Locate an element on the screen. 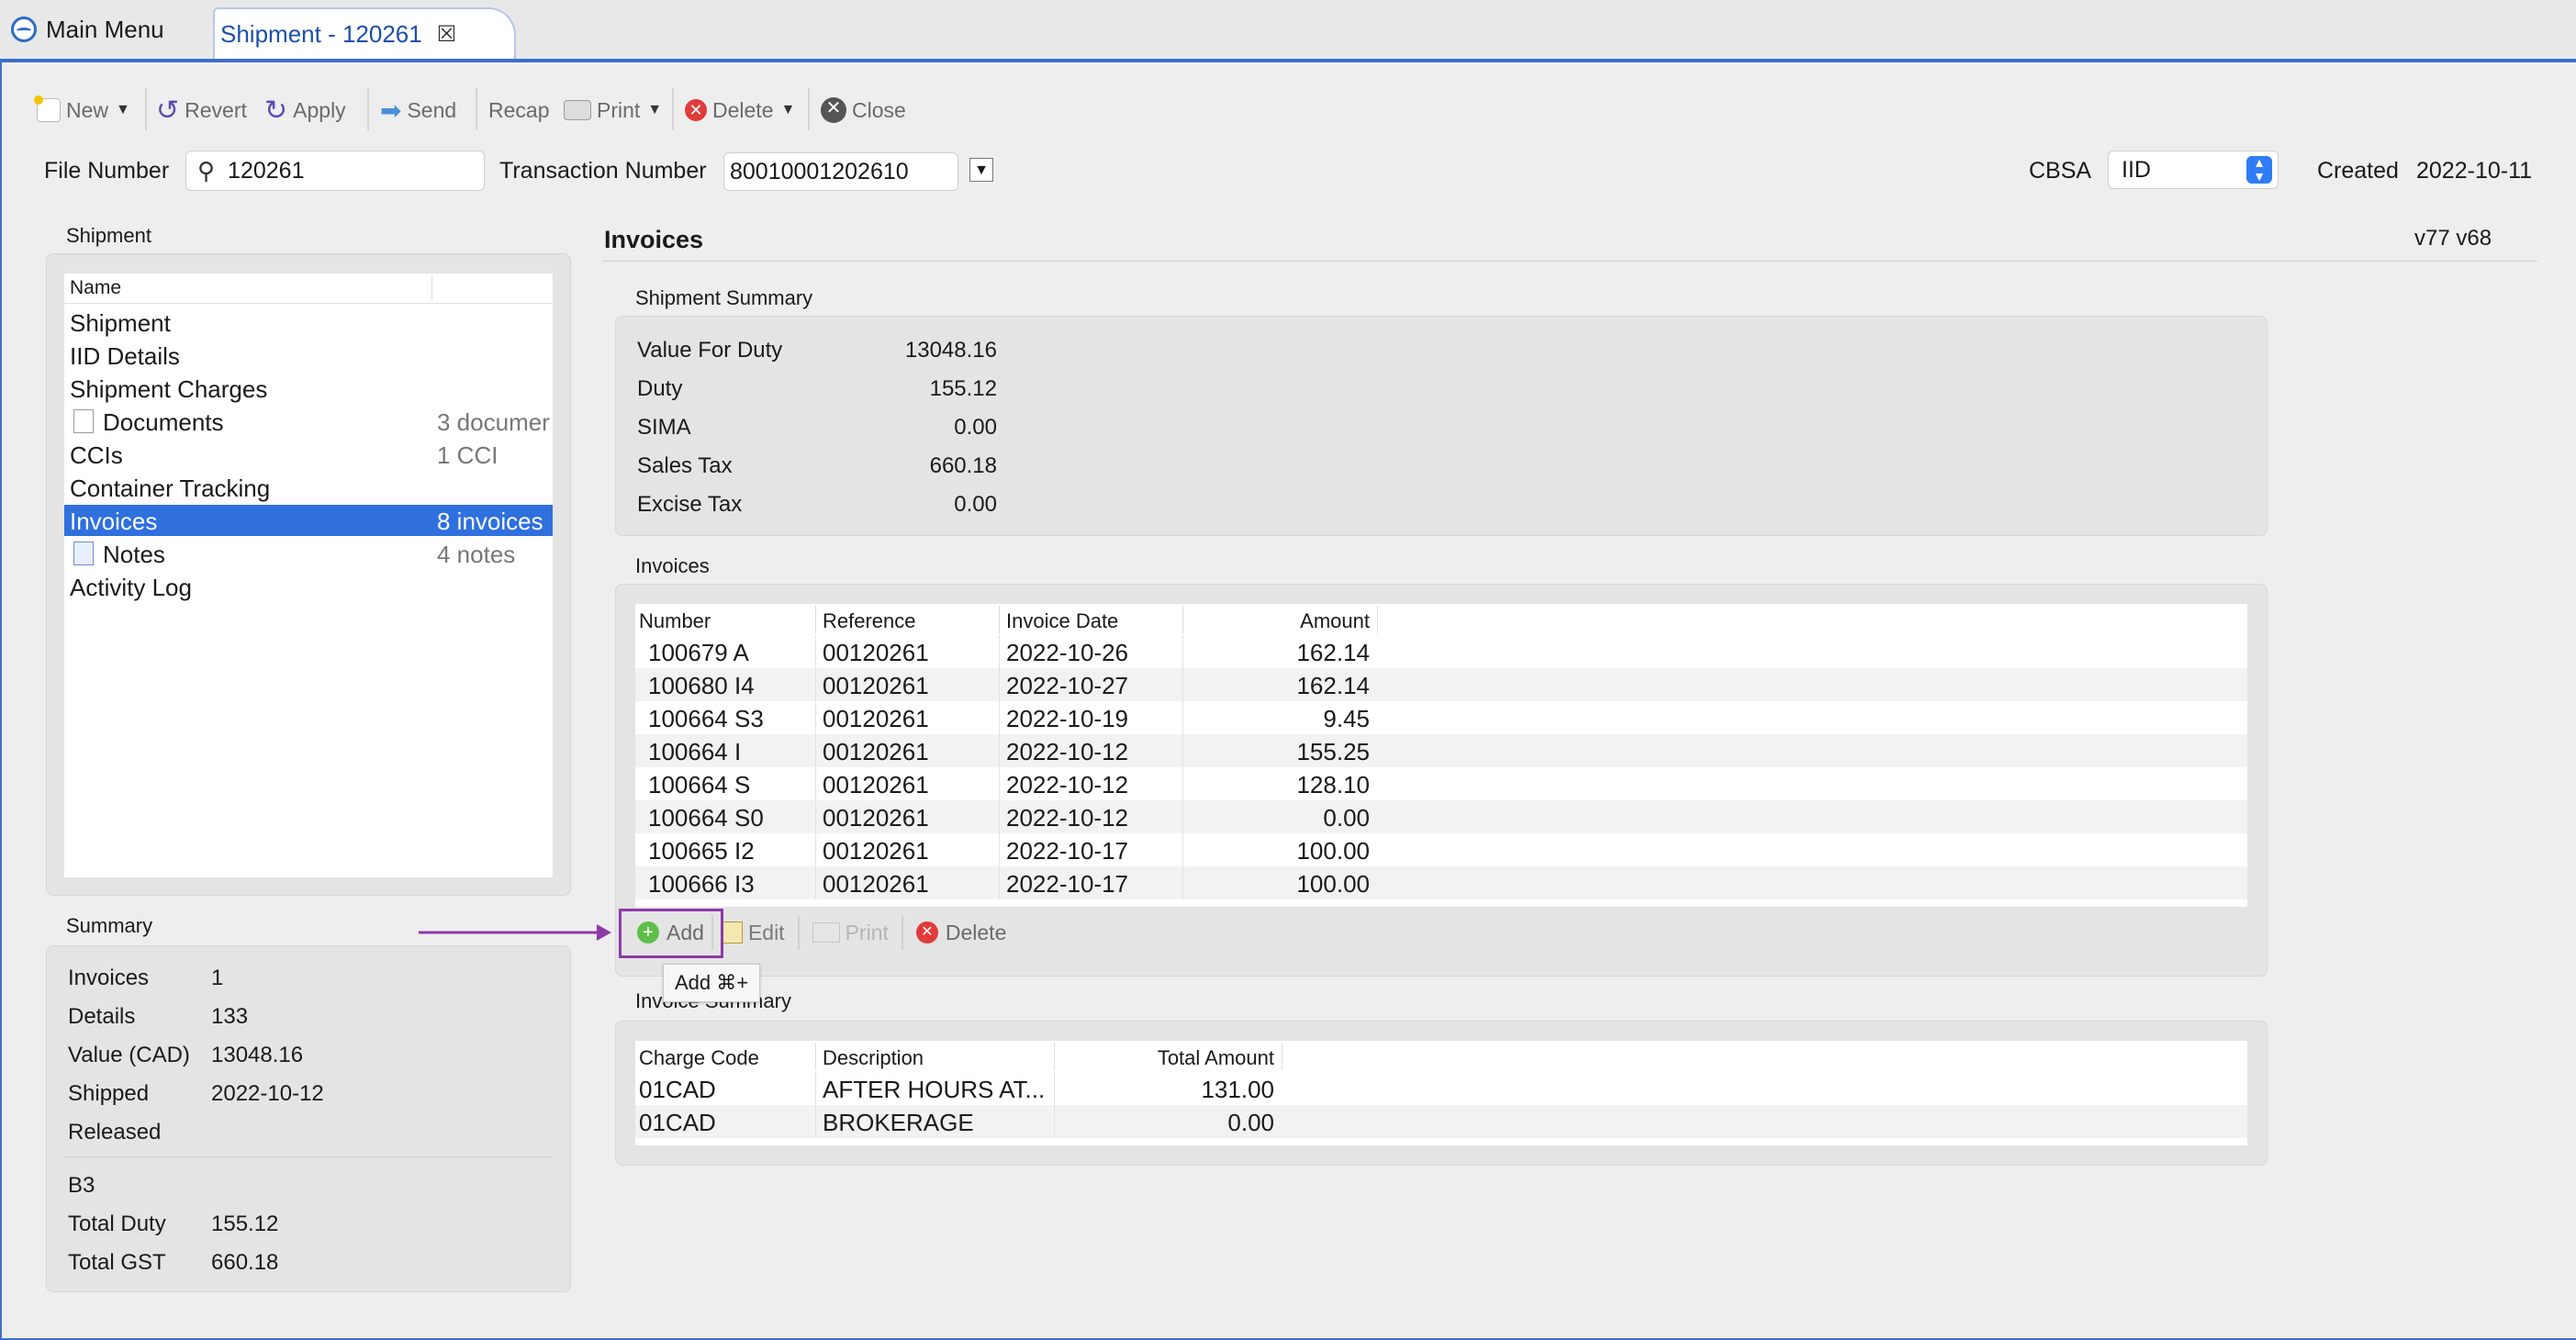 The image size is (2576, 1340). delete-dropdown-icon: ▼ is located at coordinates (788, 110).